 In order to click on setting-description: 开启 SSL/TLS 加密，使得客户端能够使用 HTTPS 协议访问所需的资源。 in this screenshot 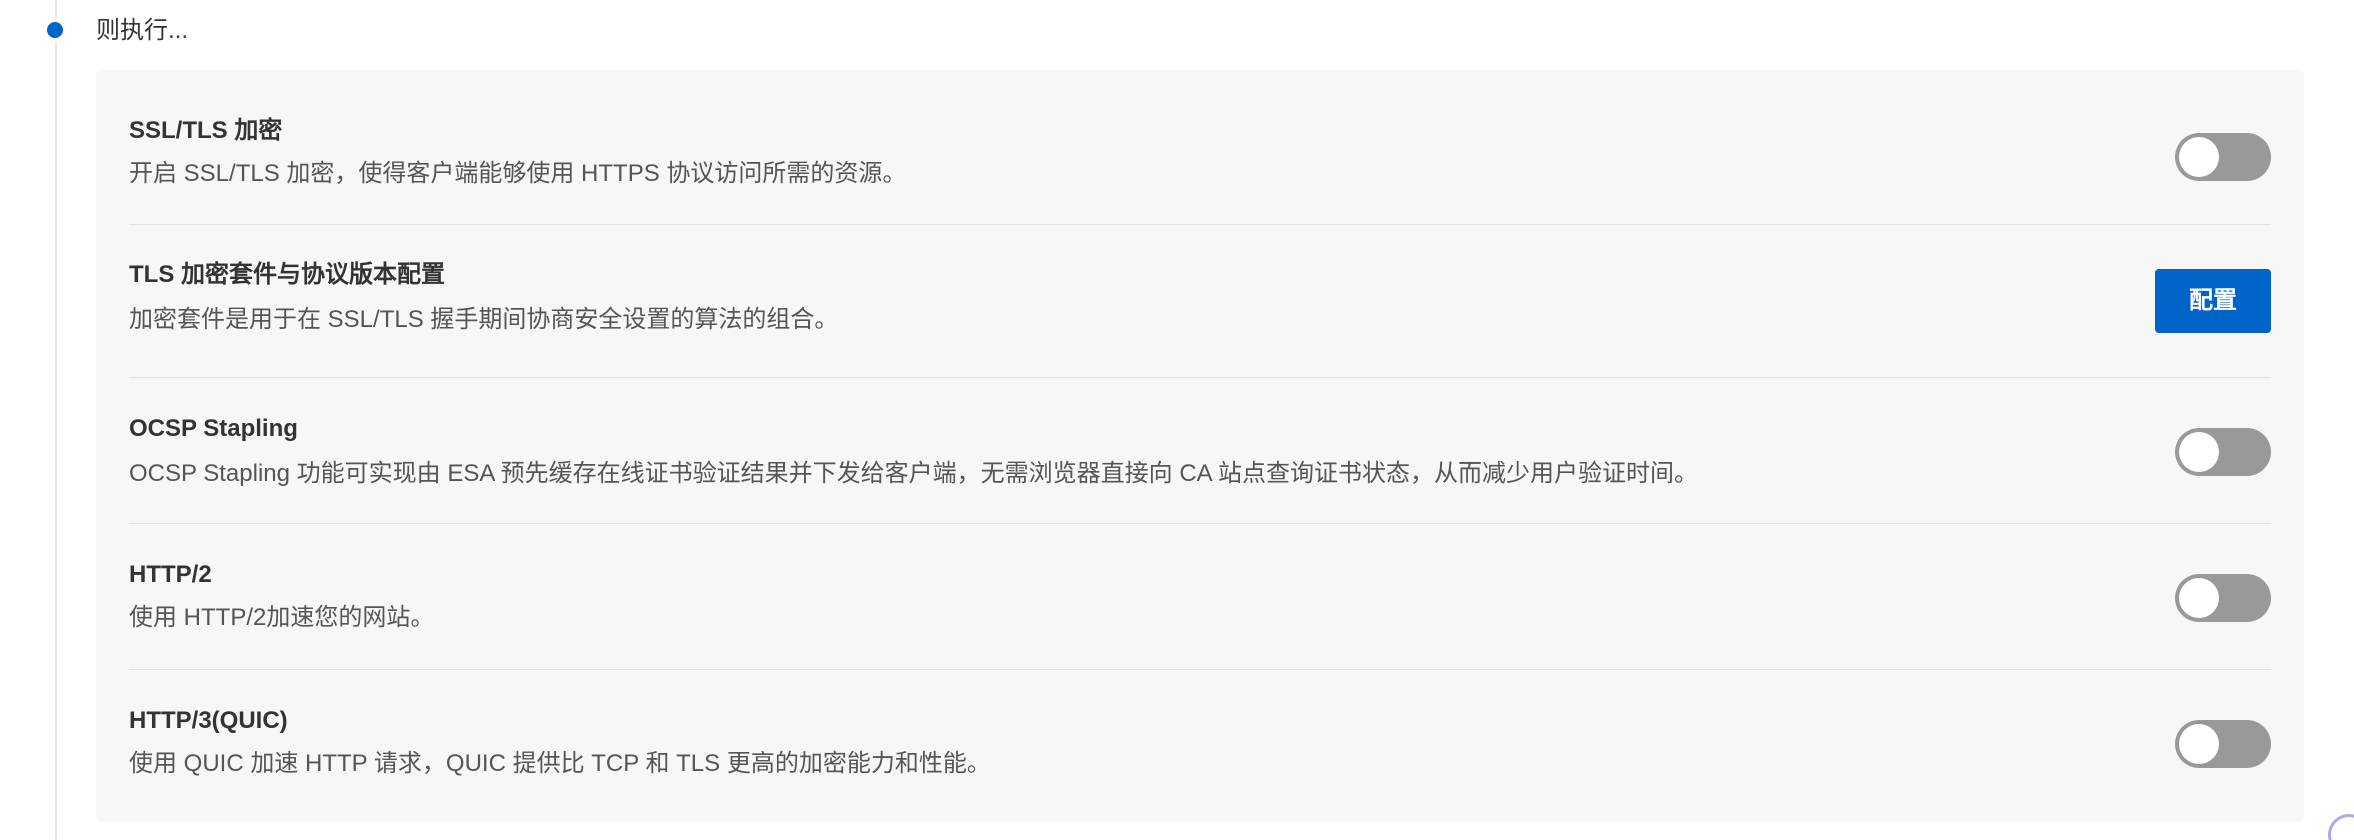, I will do `click(518, 173)`.